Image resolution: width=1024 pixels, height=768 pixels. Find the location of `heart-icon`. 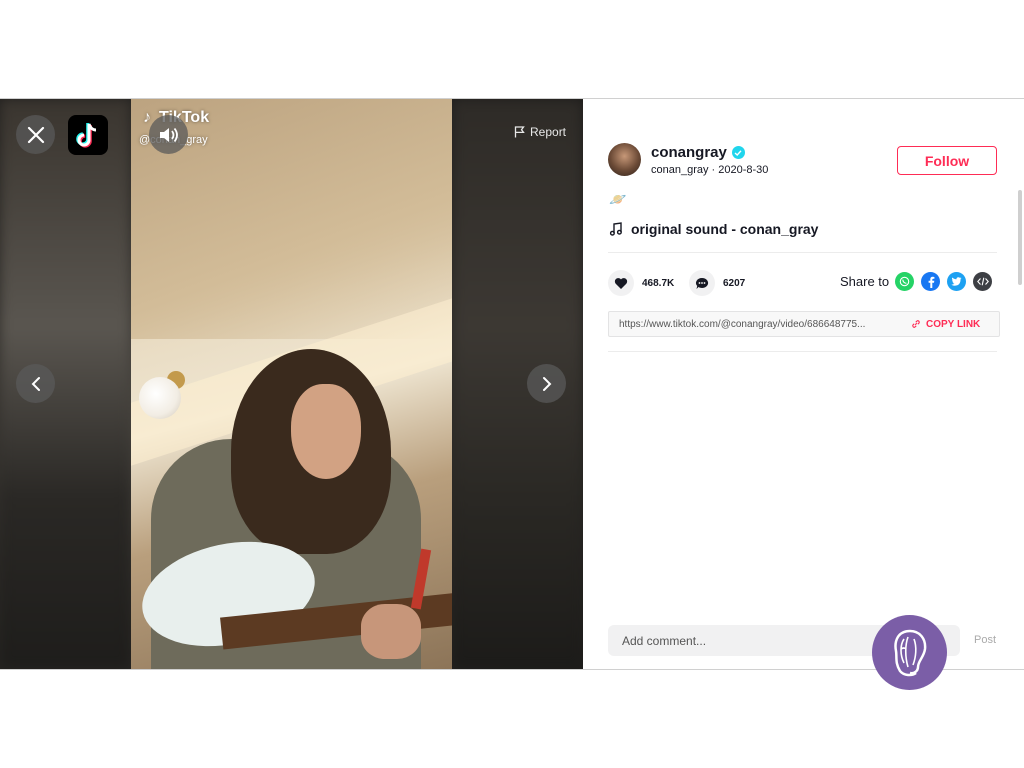

heart-icon is located at coordinates (621, 283).